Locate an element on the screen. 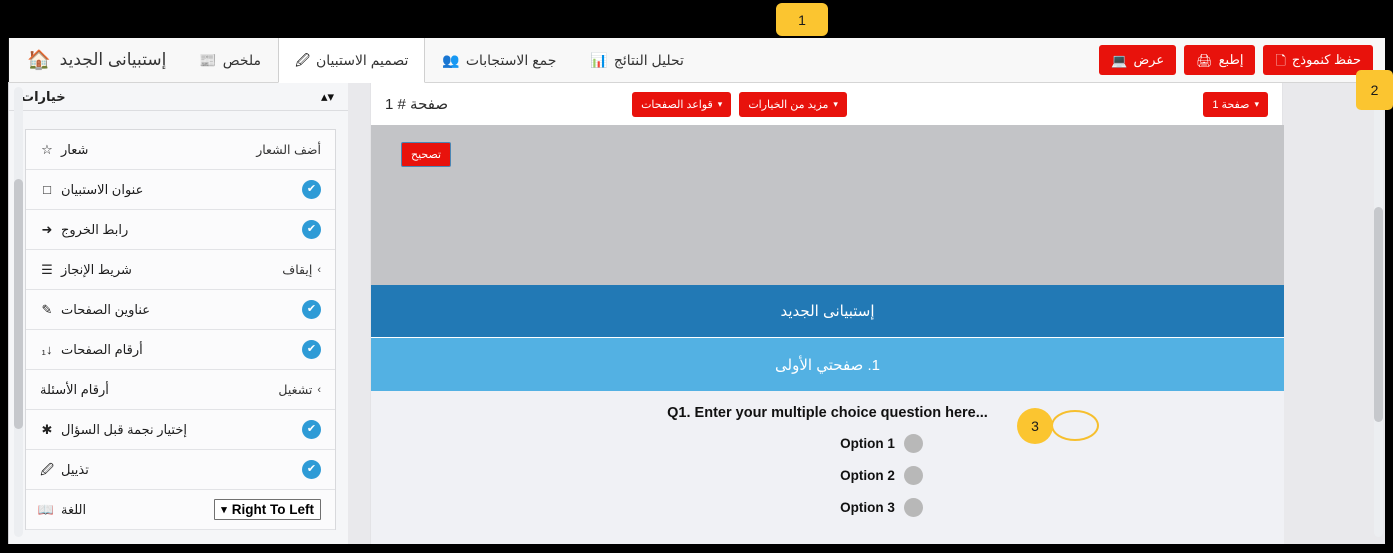 This screenshot has width=1393, height=553. save-as-template-button-label: حفظ كنموذج is located at coordinates (1326, 59).